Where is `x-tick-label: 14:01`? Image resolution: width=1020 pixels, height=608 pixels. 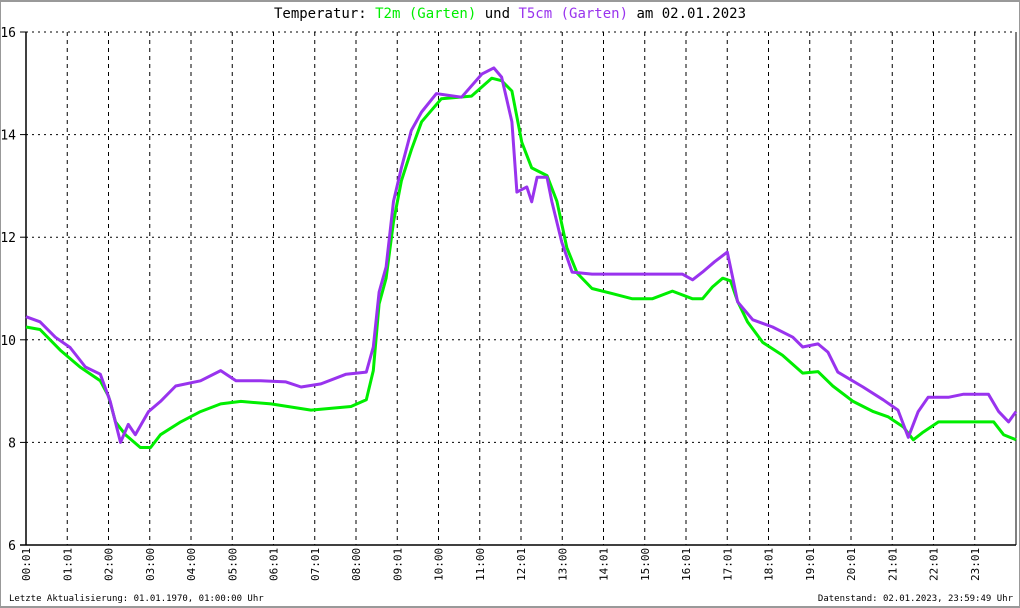 x-tick-label: 14:01 is located at coordinates (604, 564).